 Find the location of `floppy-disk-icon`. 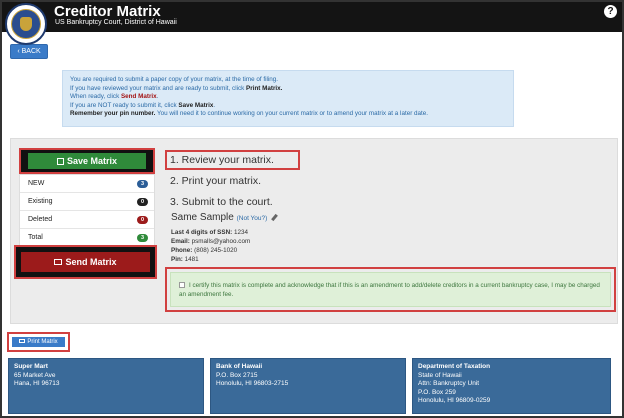

floppy-disk-icon is located at coordinates (60, 161).